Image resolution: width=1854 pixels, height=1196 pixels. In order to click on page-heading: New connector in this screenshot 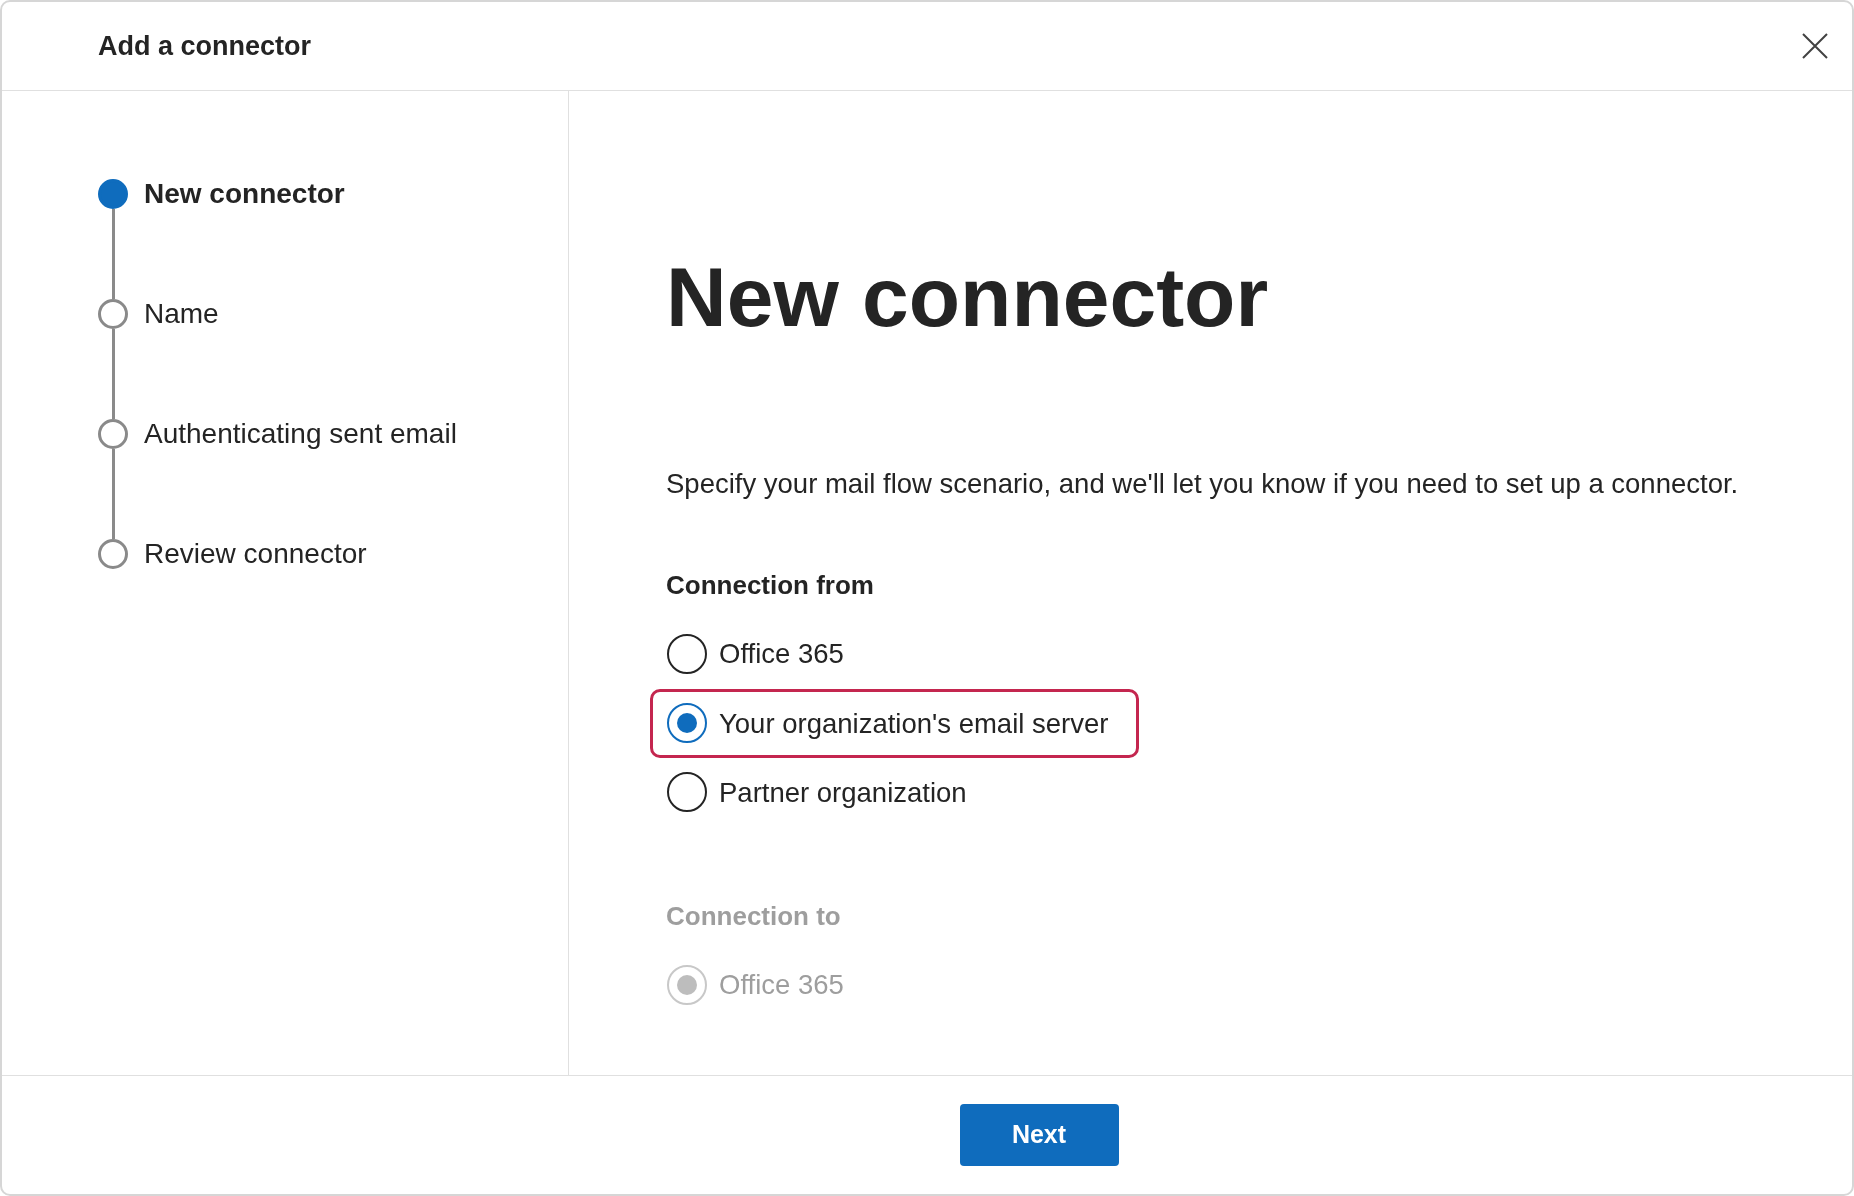, I will do `click(968, 297)`.